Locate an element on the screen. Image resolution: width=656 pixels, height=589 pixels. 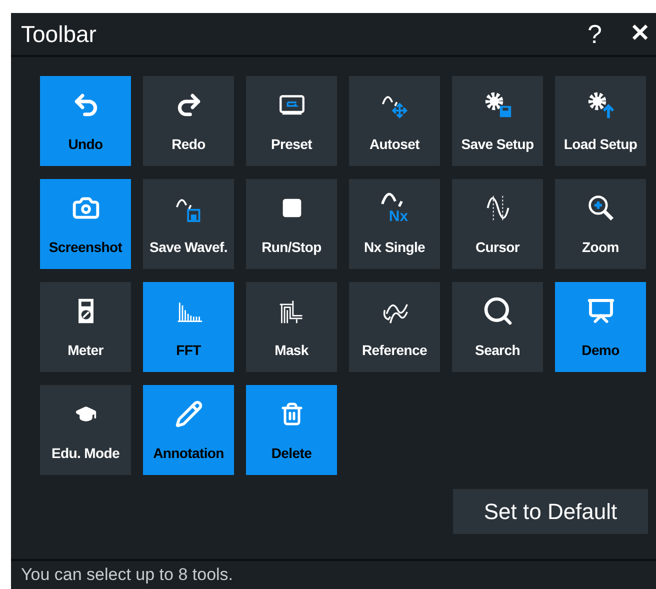
tool-tile: FFT is located at coordinates (188, 327).